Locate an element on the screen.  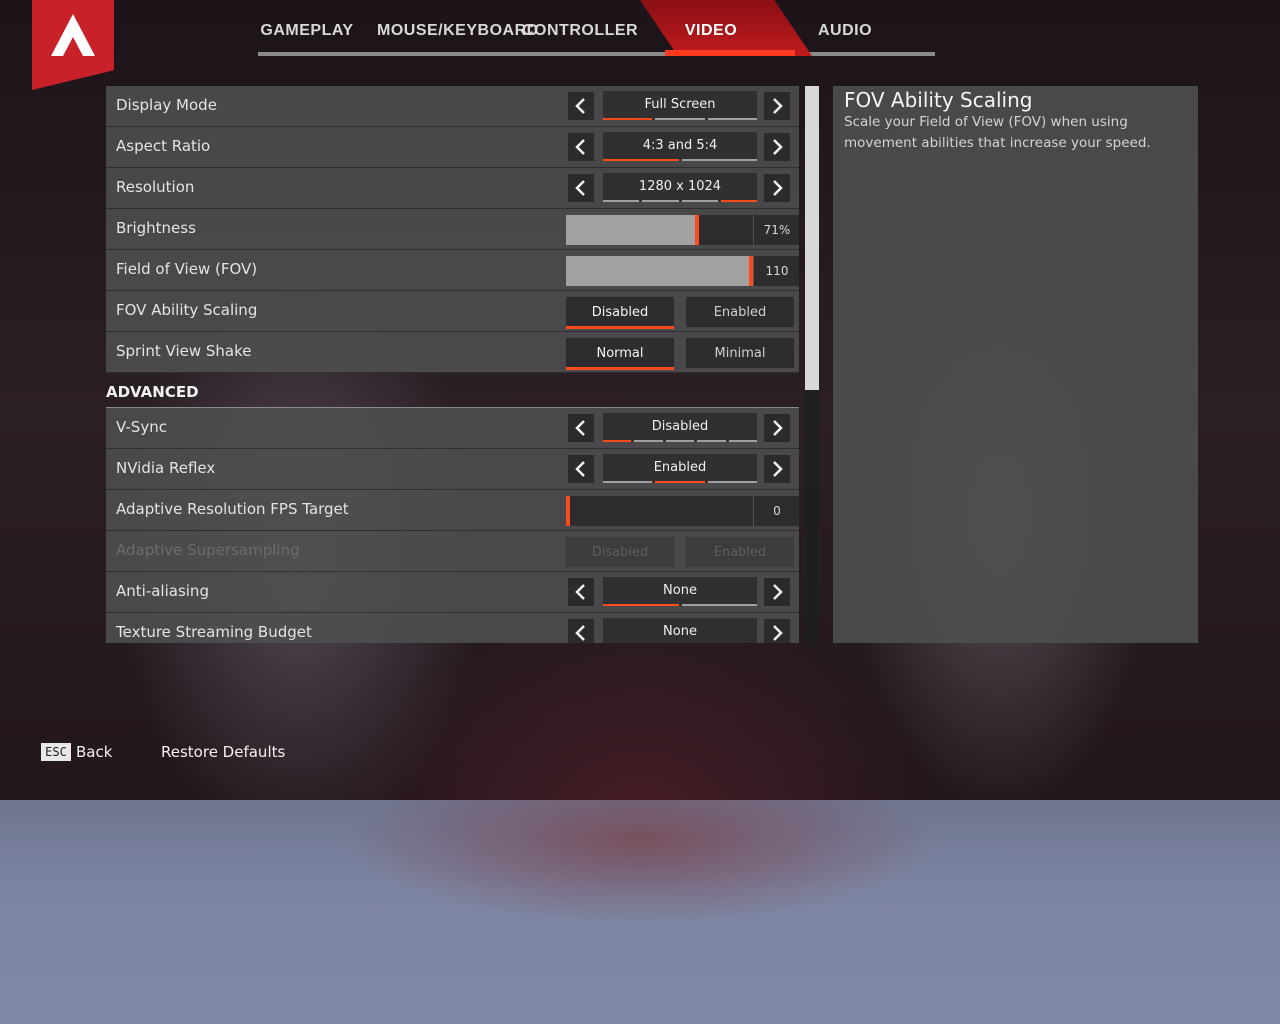
setting-label: Sprint View Shake is located at coordinates (184, 351).